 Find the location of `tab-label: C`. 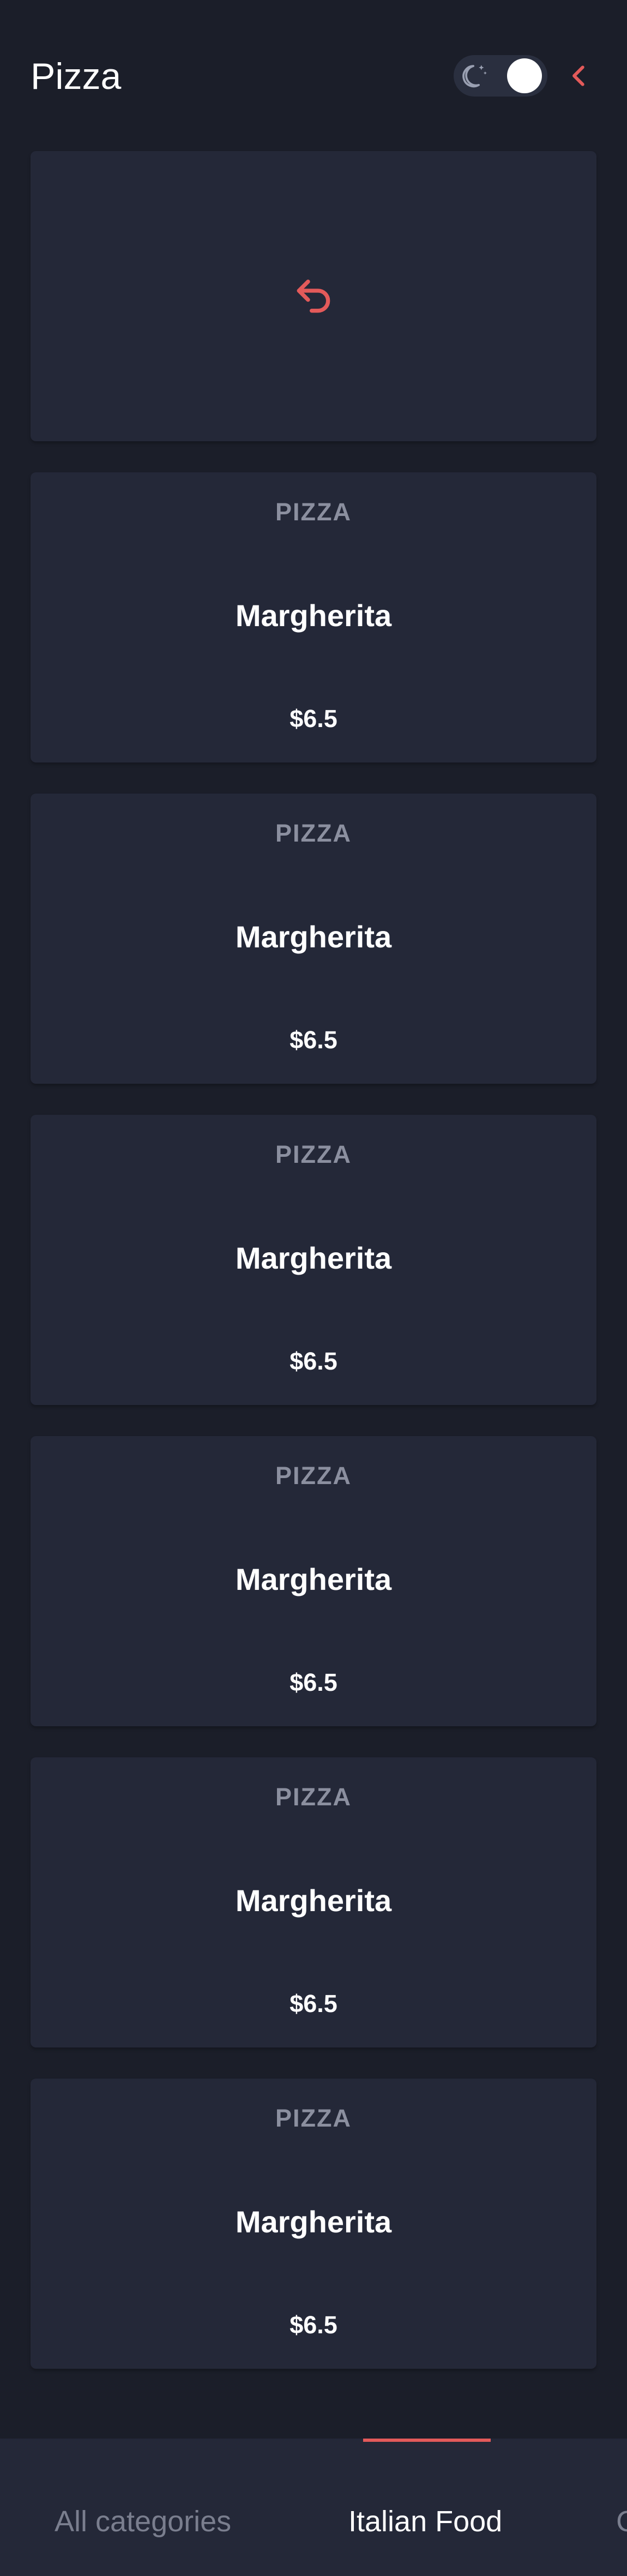

tab-label: C is located at coordinates (621, 2522).